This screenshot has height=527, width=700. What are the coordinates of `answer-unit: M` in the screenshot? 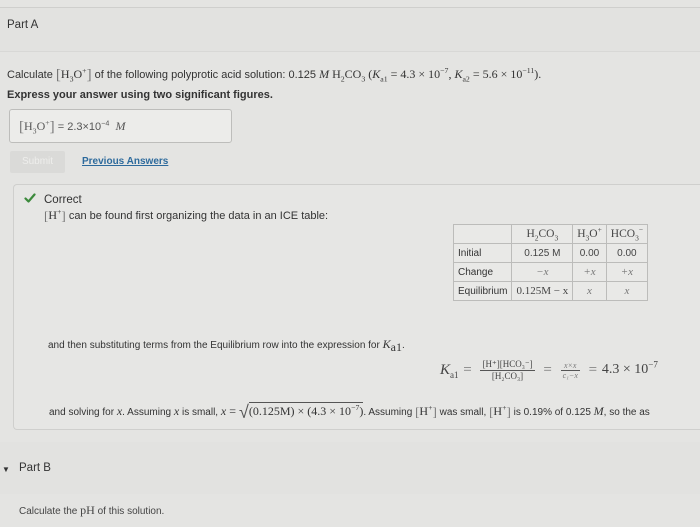 It's located at (120, 126).